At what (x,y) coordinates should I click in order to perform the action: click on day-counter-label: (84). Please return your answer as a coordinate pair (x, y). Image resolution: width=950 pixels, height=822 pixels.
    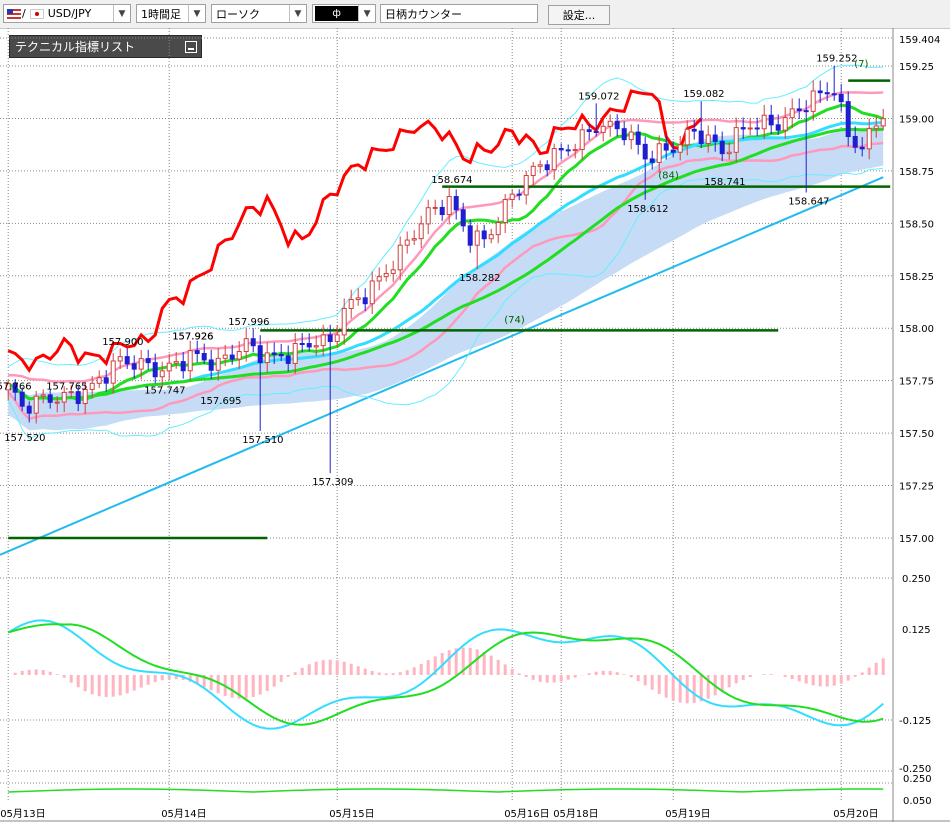
    Looking at the image, I should click on (668, 175).